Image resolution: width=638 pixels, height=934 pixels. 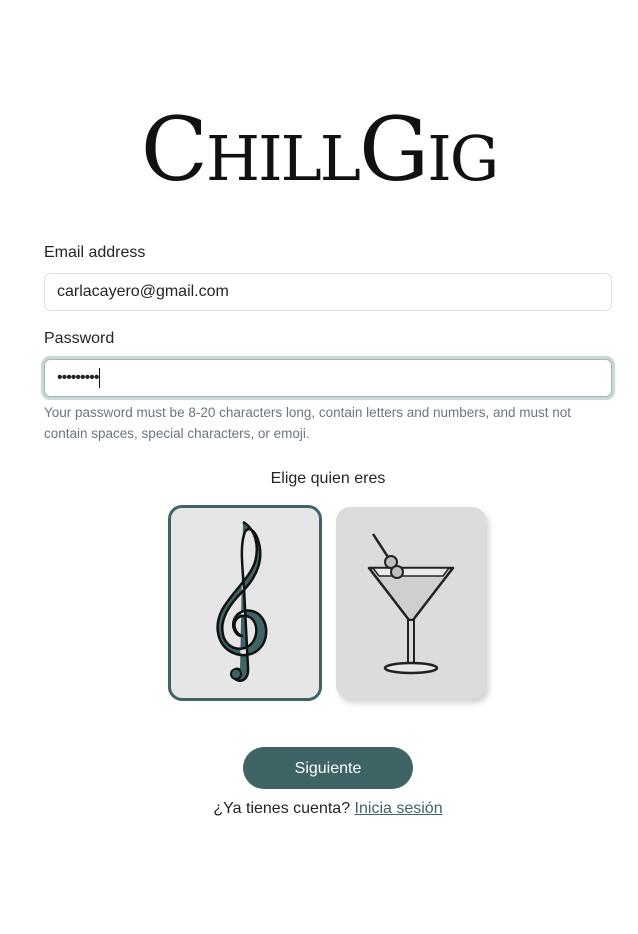 What do you see at coordinates (328, 768) in the screenshot?
I see `next-button: Siguiente` at bounding box center [328, 768].